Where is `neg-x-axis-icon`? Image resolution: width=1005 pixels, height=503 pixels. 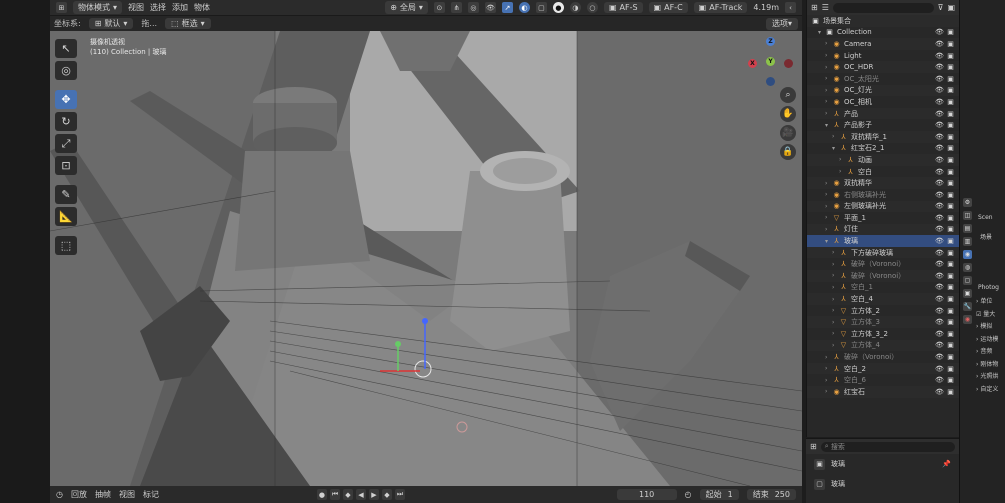 neg-x-axis-icon is located at coordinates (788, 63).